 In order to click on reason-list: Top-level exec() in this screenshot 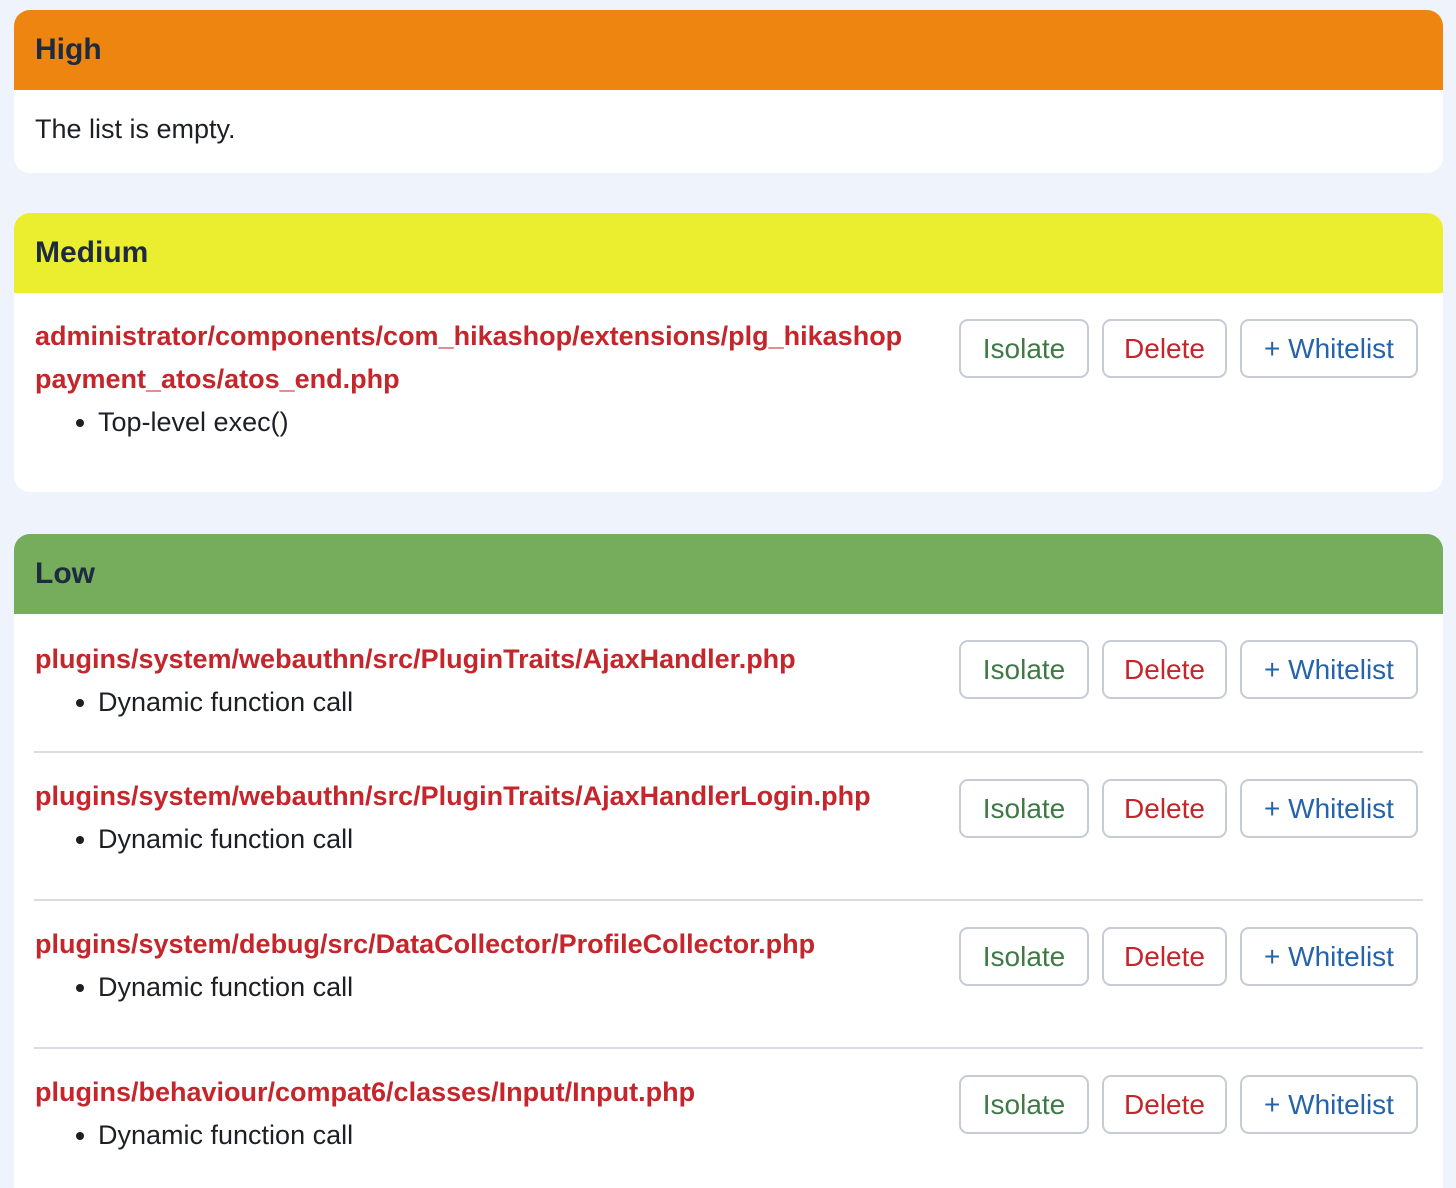, I will do `click(728, 422)`.